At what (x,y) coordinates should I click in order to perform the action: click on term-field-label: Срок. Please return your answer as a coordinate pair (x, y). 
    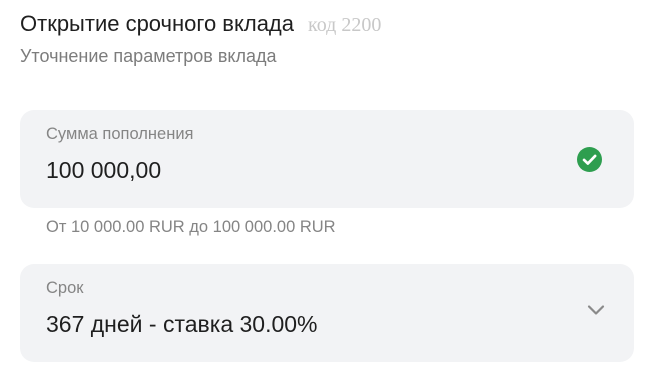
    Looking at the image, I should click on (65, 288).